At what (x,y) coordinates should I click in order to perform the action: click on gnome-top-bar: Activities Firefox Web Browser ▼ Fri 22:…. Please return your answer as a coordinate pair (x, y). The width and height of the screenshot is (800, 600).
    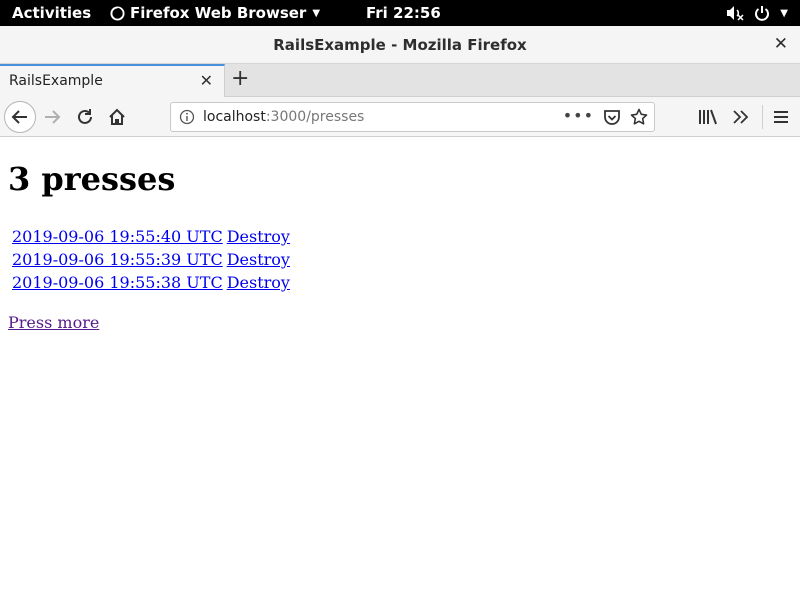
    Looking at the image, I should click on (400, 13).